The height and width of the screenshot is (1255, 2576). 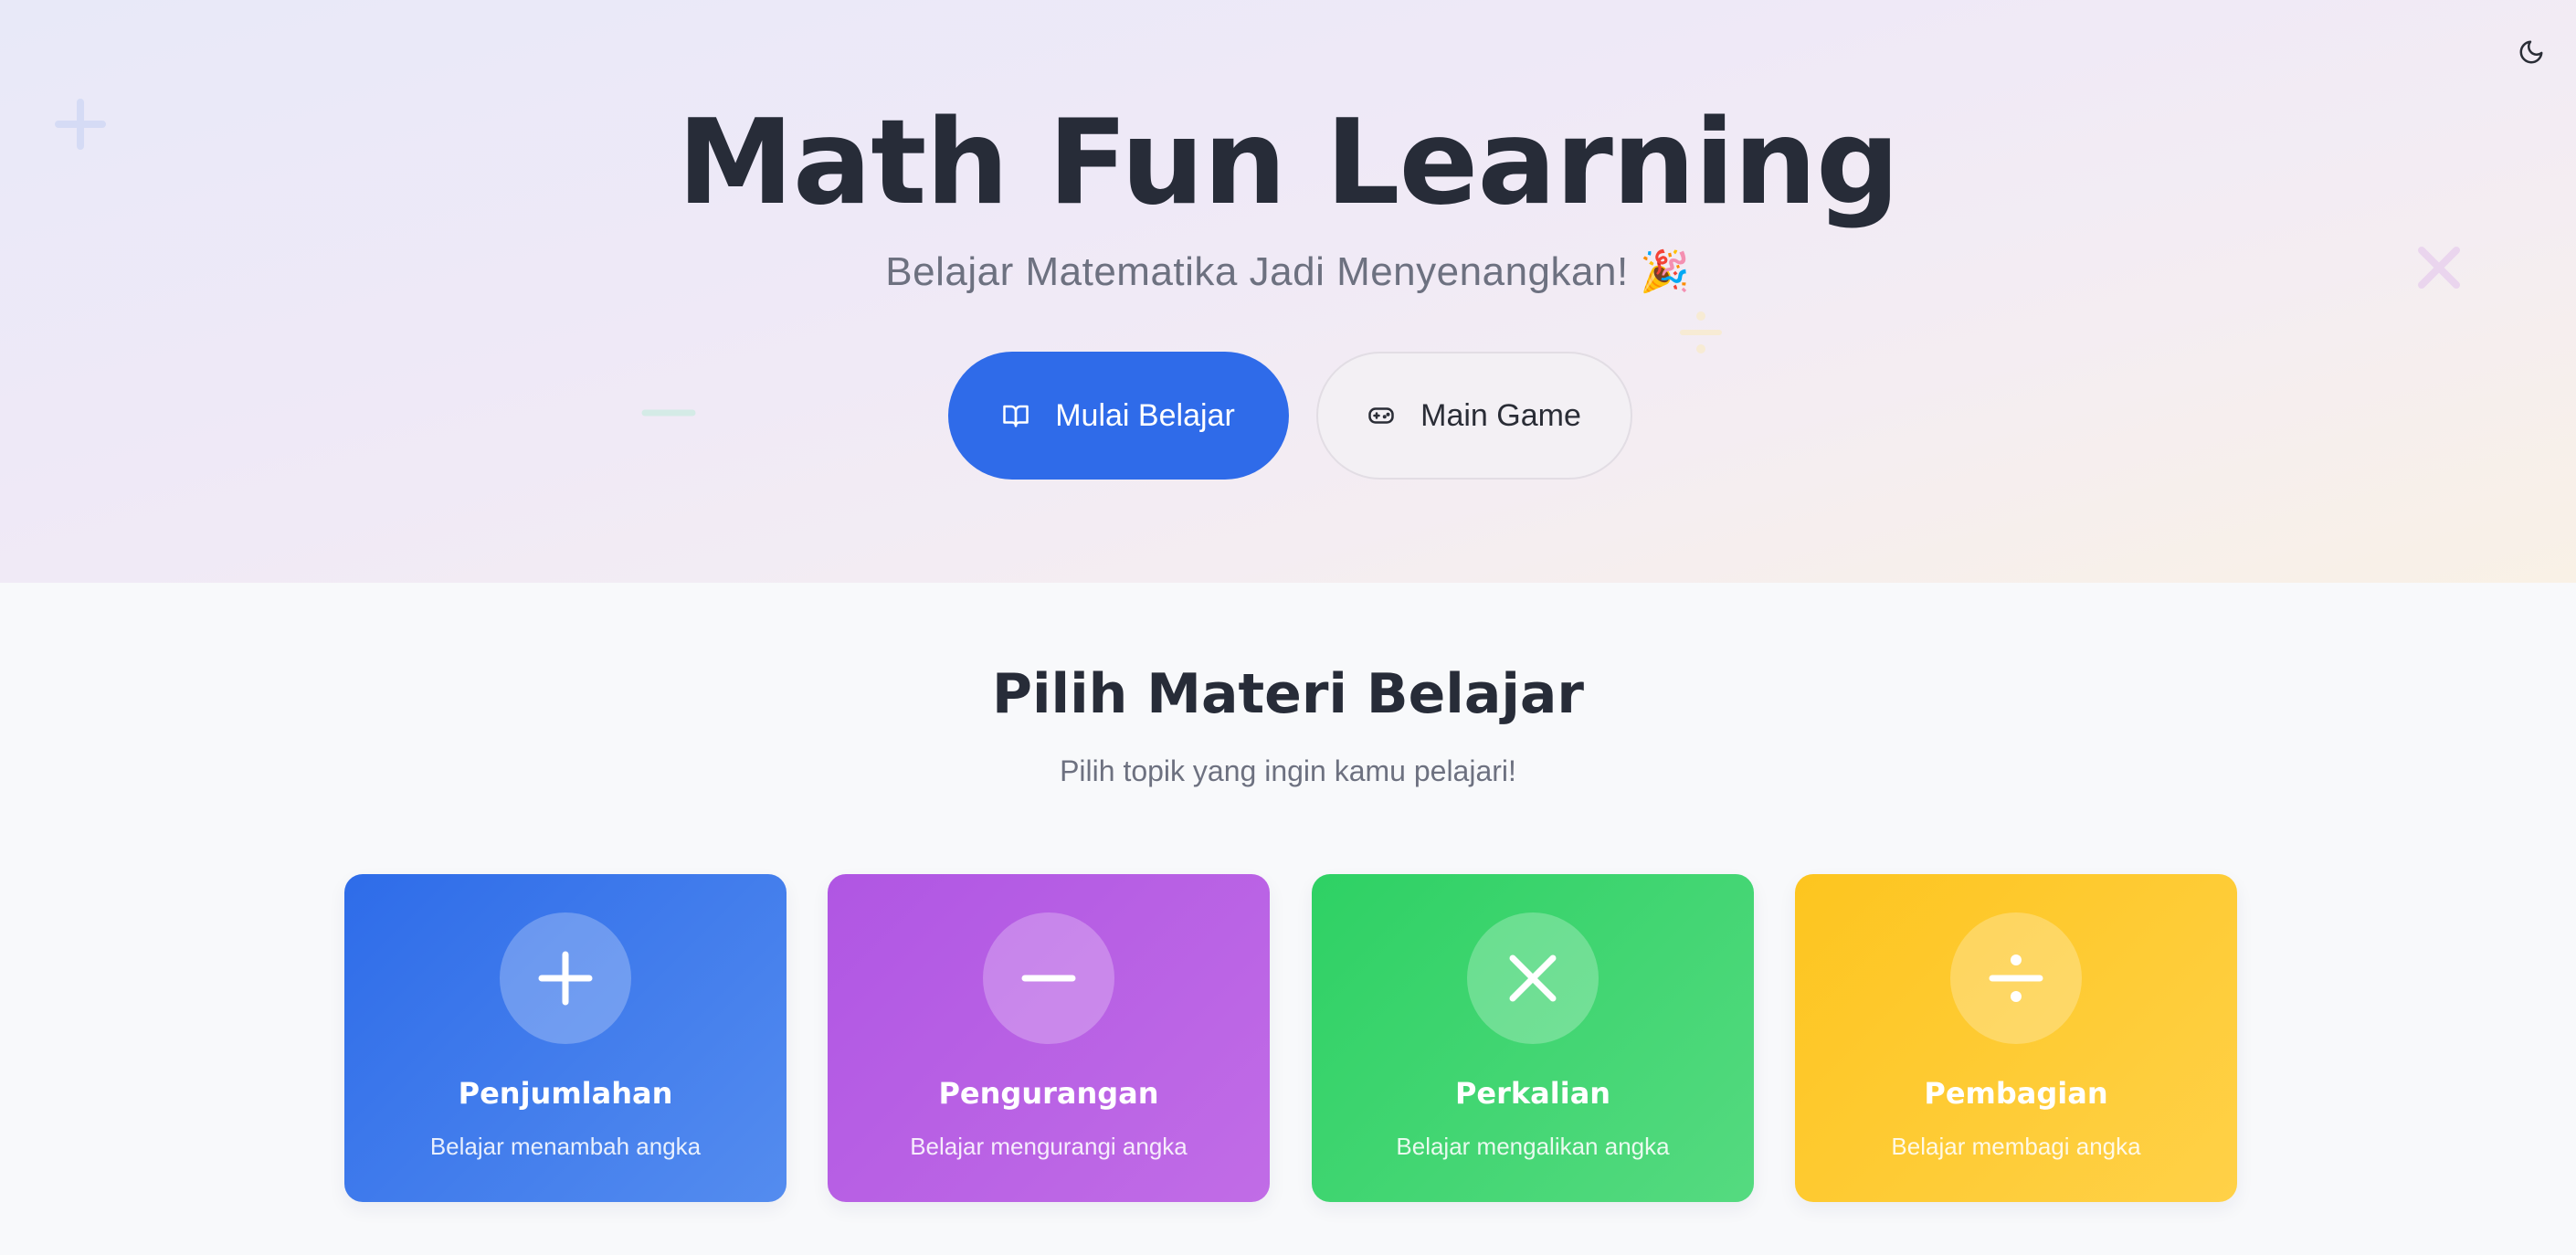 I want to click on card-division: Pembagian Belajar membagi angka, so click(x=2016, y=1038).